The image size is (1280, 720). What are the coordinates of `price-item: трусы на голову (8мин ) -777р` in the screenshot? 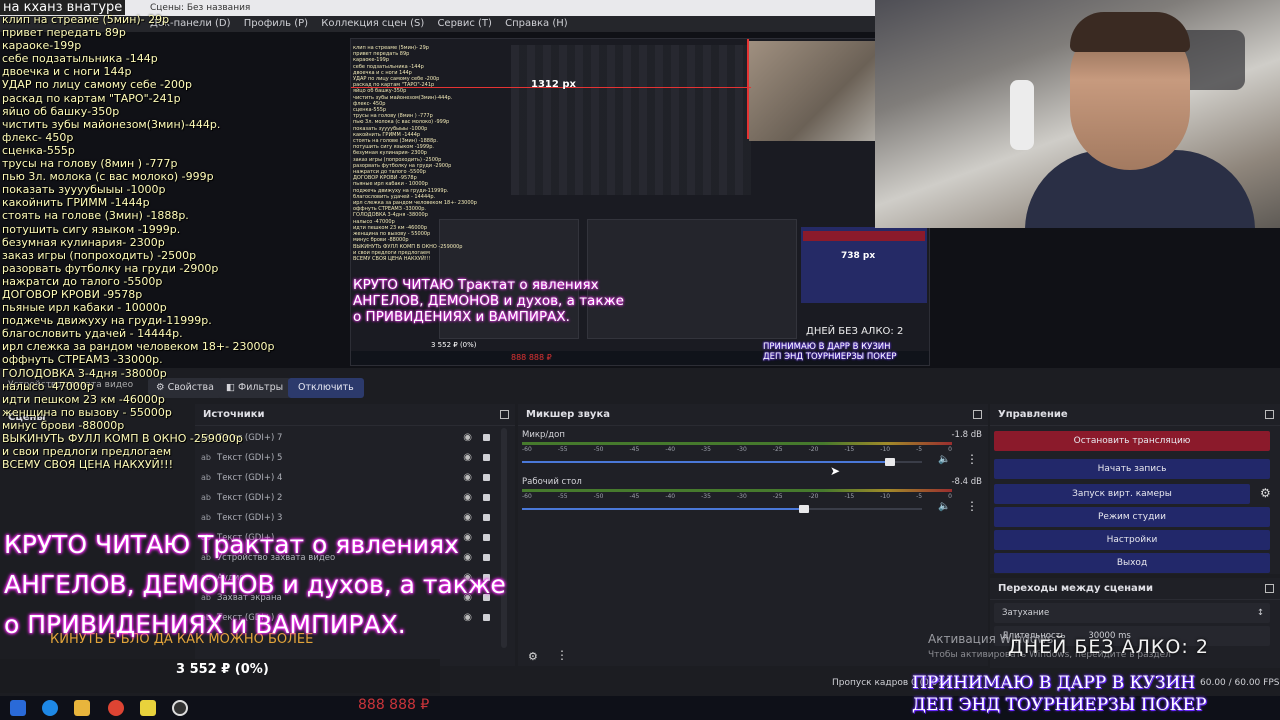 It's located at (90, 164).